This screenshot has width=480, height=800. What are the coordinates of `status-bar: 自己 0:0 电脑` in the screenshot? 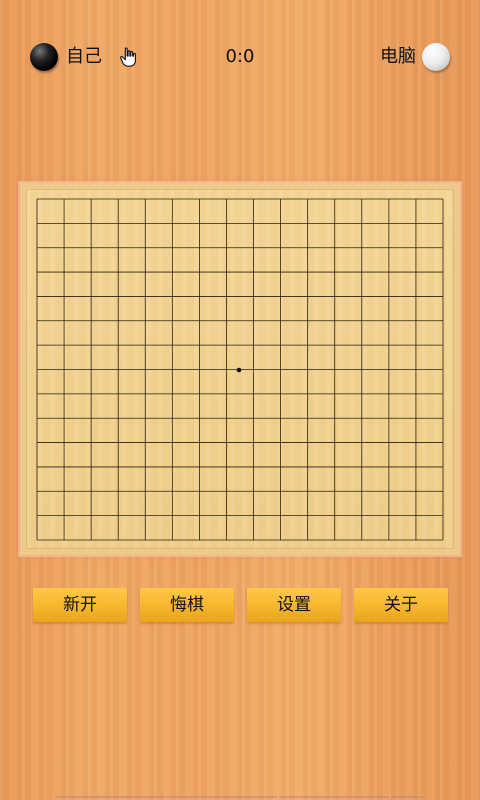 It's located at (240, 58).